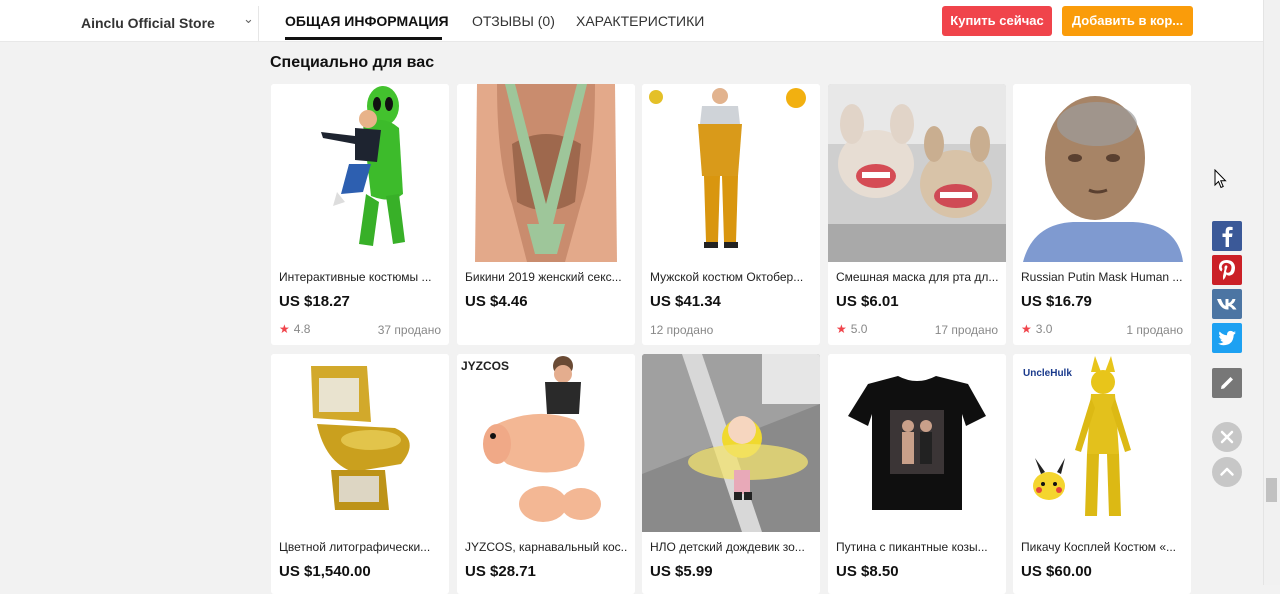 This screenshot has width=1280, height=594. Describe the element at coordinates (1056, 571) in the screenshot. I see `product-price: US $60.00` at that location.